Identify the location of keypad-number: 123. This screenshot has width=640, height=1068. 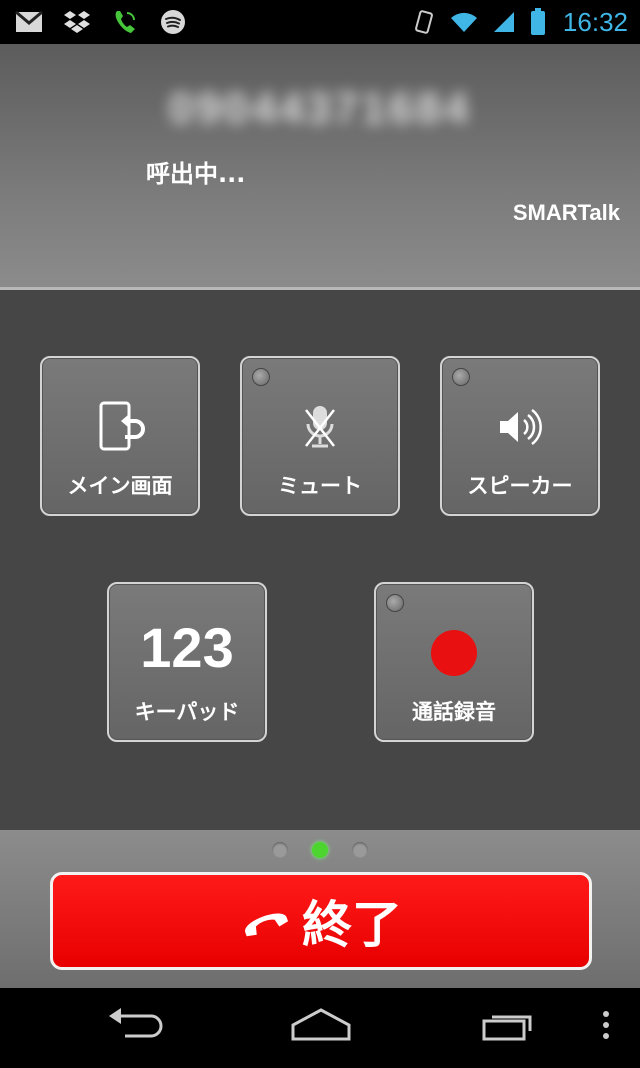
(187, 647).